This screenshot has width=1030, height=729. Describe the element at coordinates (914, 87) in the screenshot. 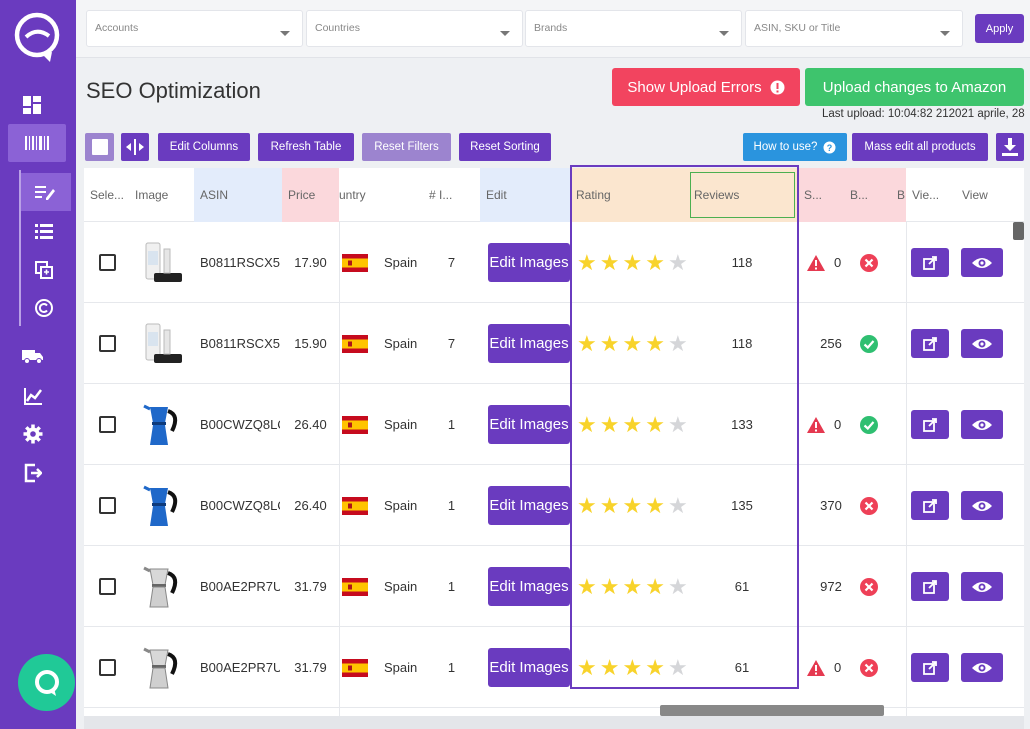

I see `upload-to-amazon-button: Upload changes to Amazon` at that location.